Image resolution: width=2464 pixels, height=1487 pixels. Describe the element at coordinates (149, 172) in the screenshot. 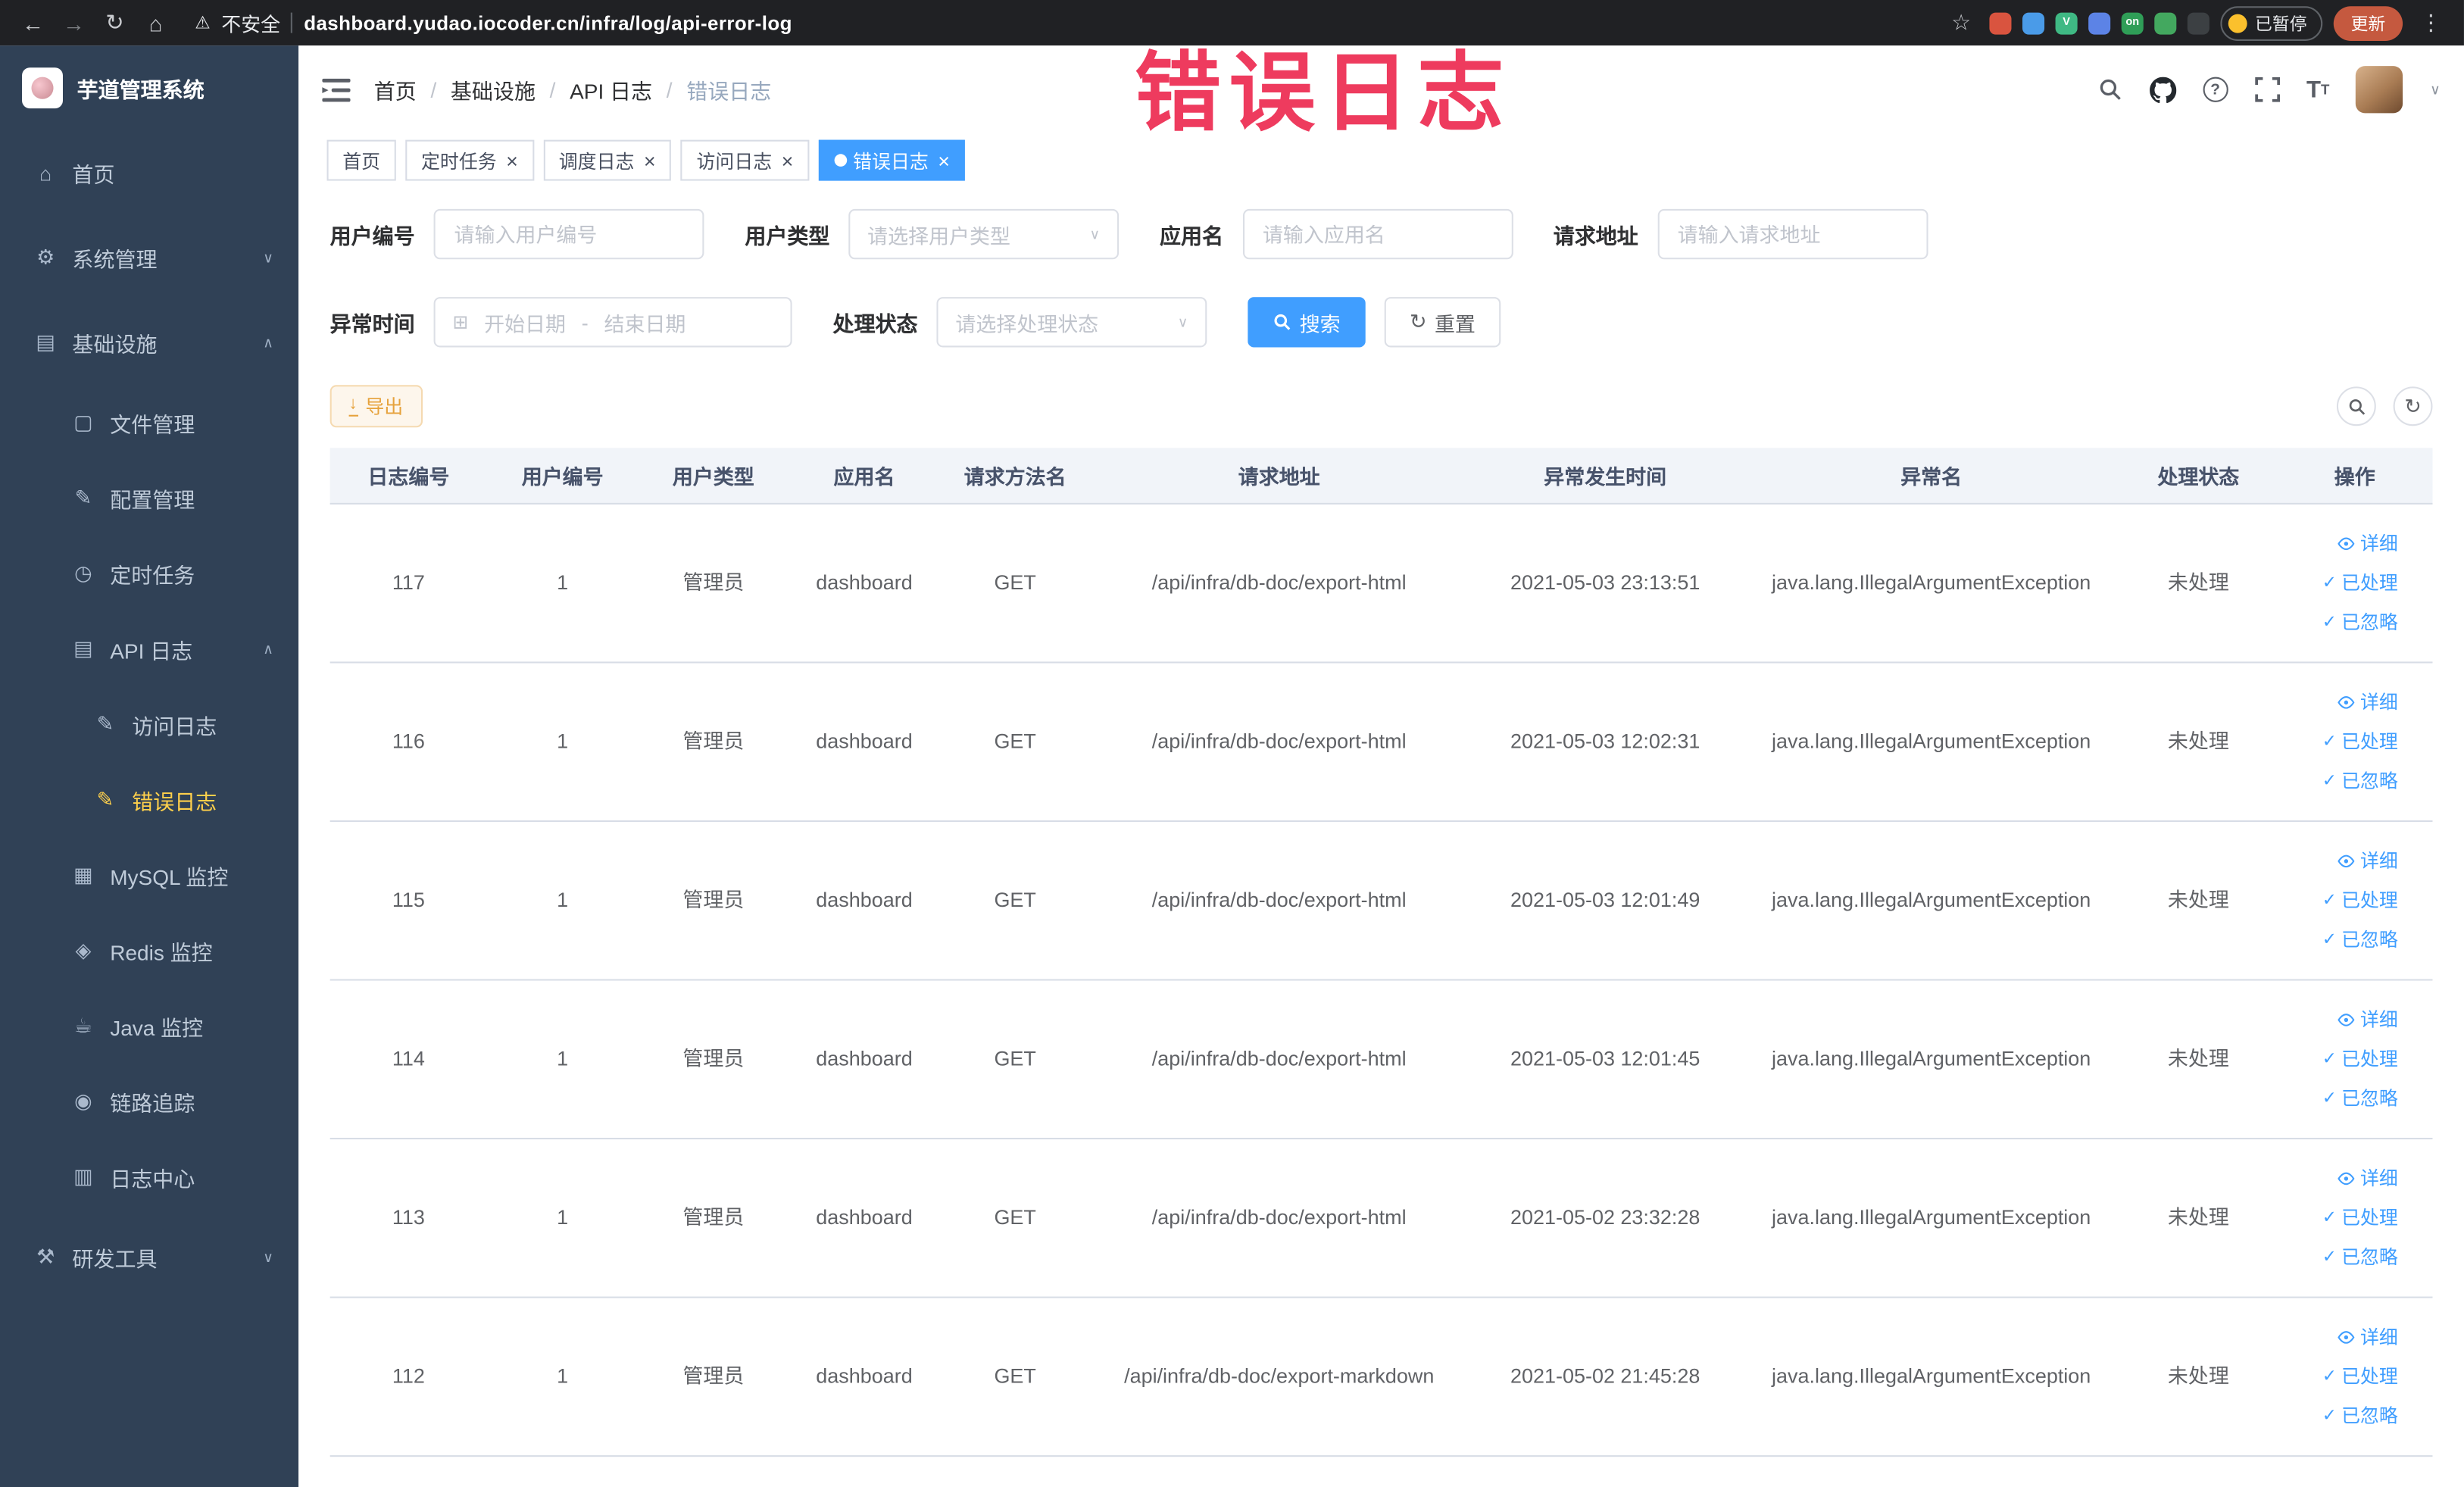

I see `sidebar-item-home: ⌂ 首页` at that location.